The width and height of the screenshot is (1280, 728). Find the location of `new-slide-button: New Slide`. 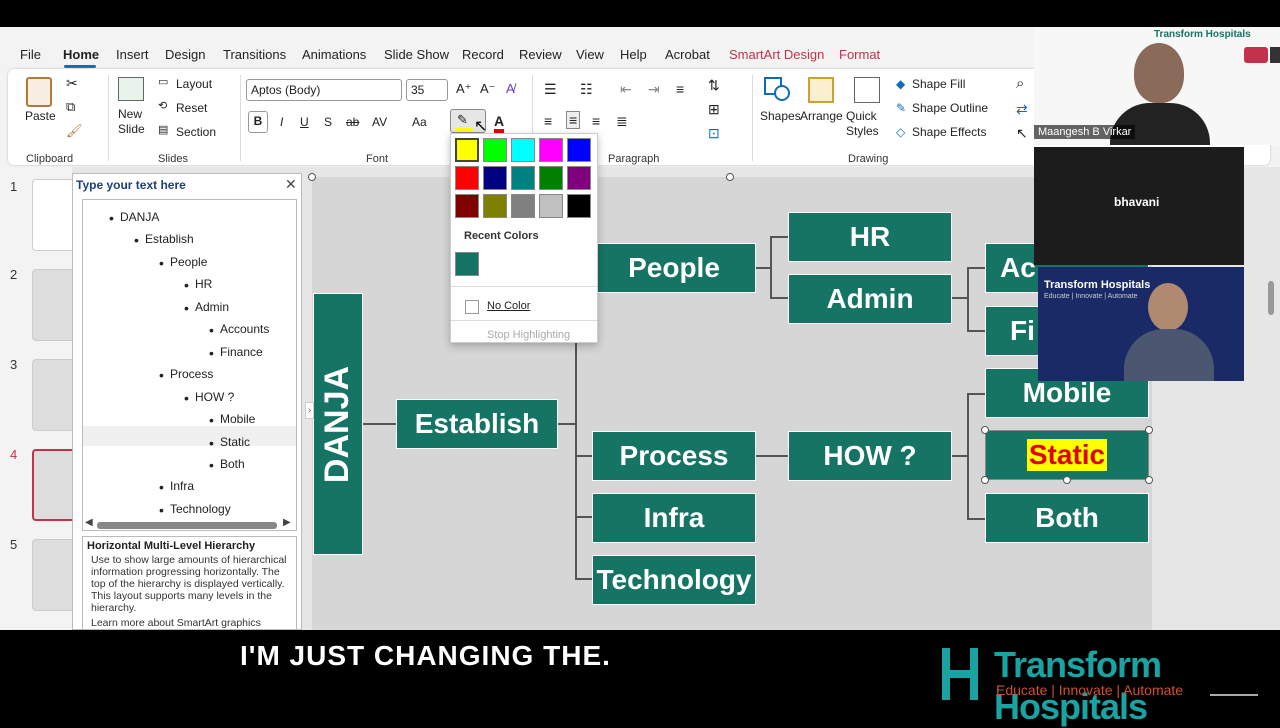

new-slide-button: New Slide is located at coordinates (131, 122).